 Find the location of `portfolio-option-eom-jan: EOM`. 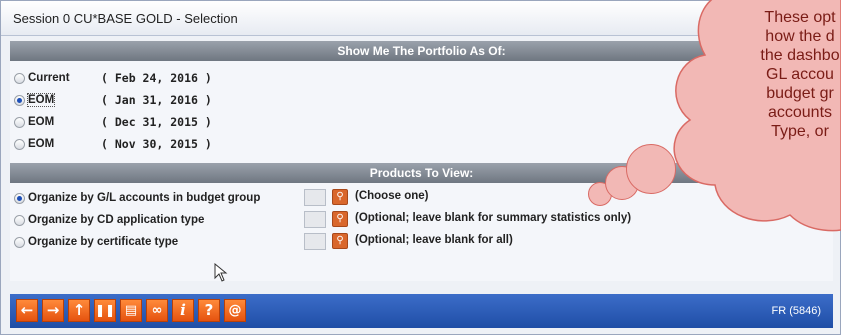

portfolio-option-eom-jan: EOM is located at coordinates (35, 100).